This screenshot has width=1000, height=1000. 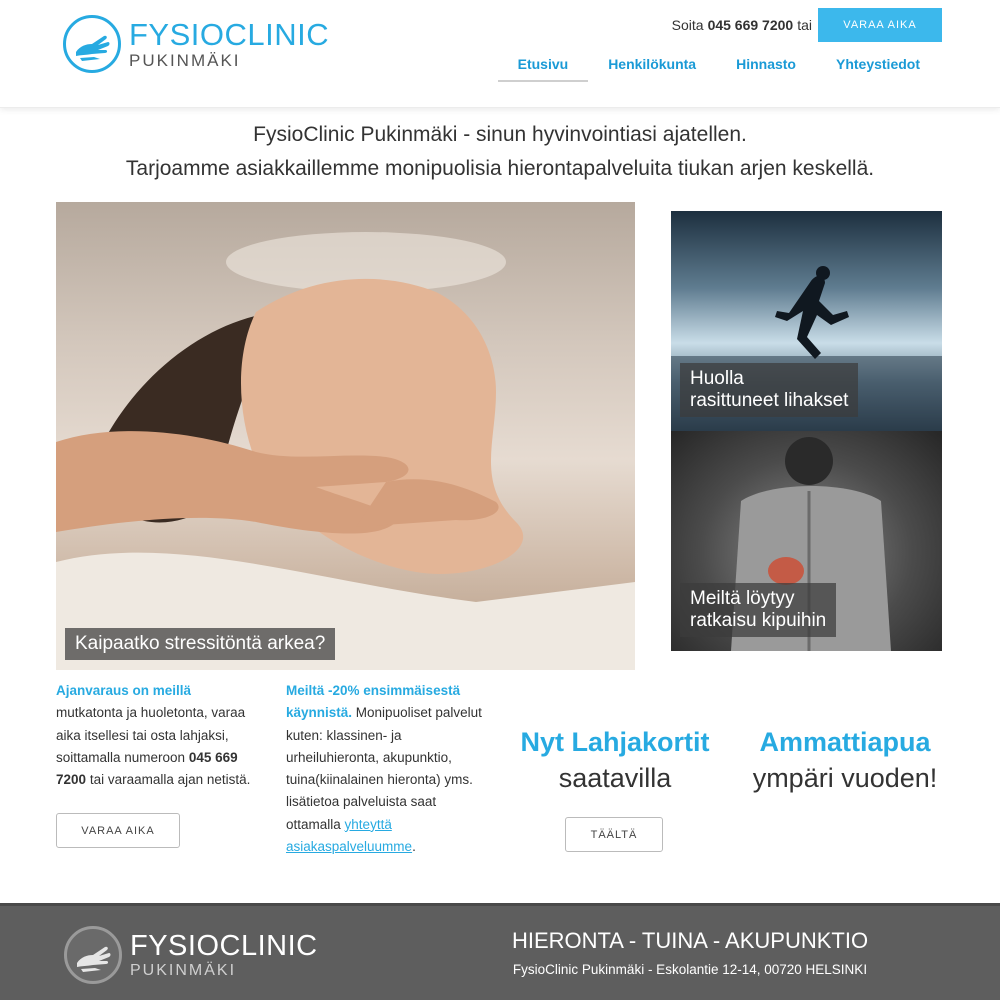 I want to click on logo-sub-text: PUKINMÄKI, so click(x=185, y=60).